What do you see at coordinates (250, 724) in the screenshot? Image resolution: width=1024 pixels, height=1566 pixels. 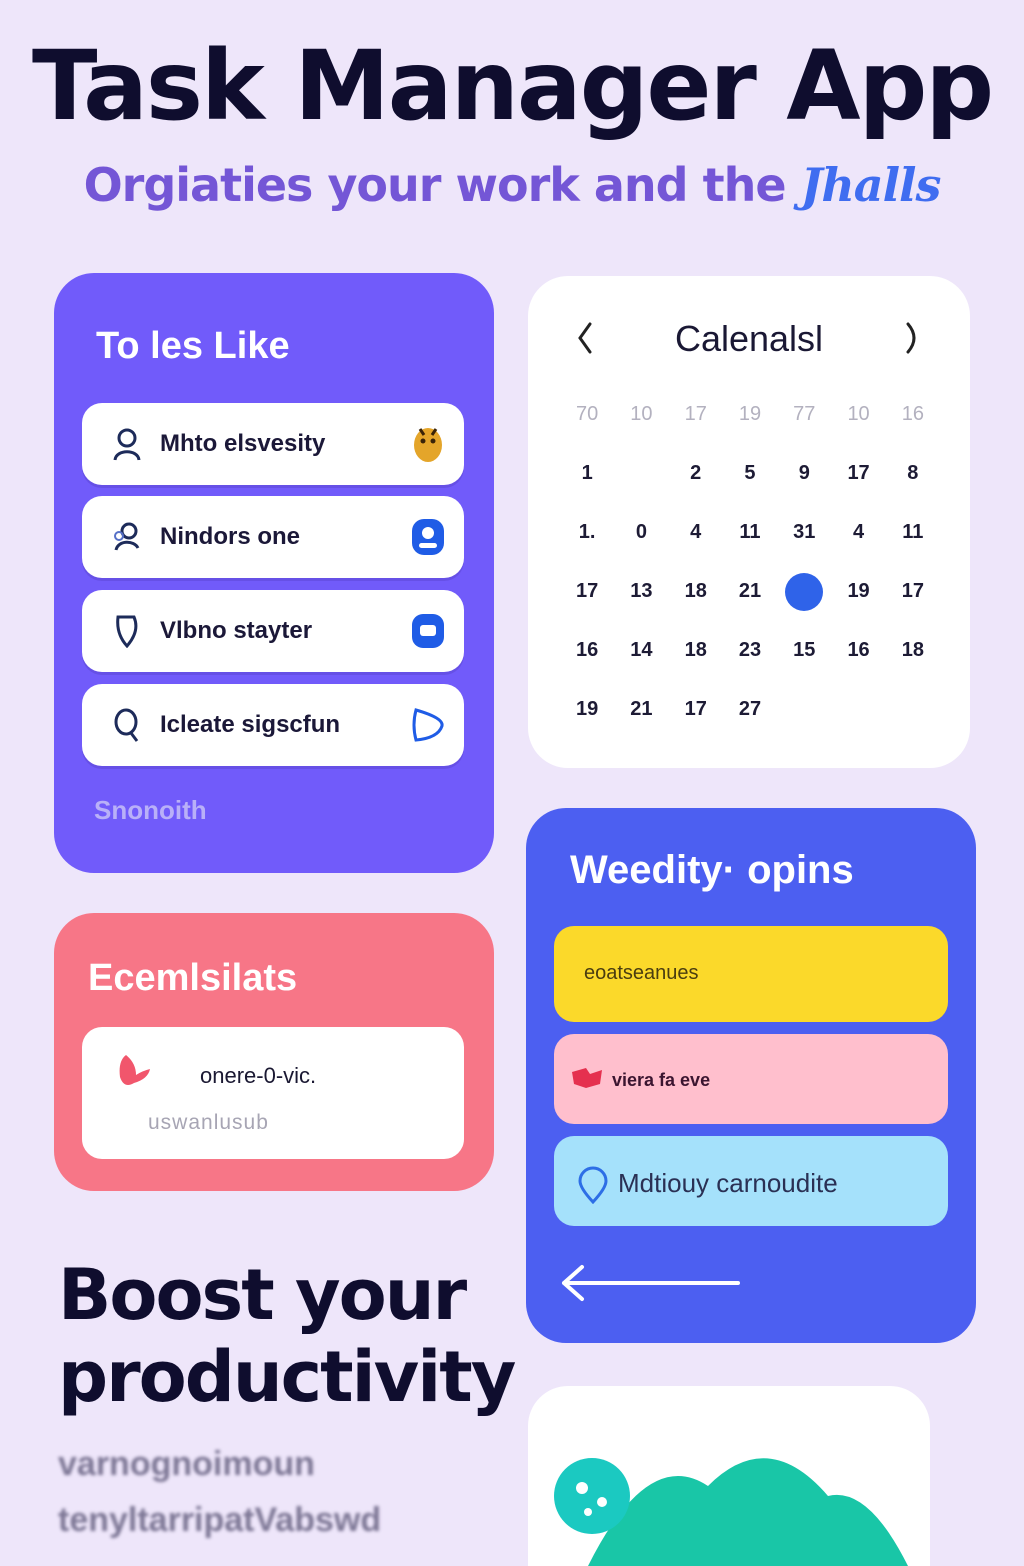 I see `todo-item-label: Icleate sigscfun` at bounding box center [250, 724].